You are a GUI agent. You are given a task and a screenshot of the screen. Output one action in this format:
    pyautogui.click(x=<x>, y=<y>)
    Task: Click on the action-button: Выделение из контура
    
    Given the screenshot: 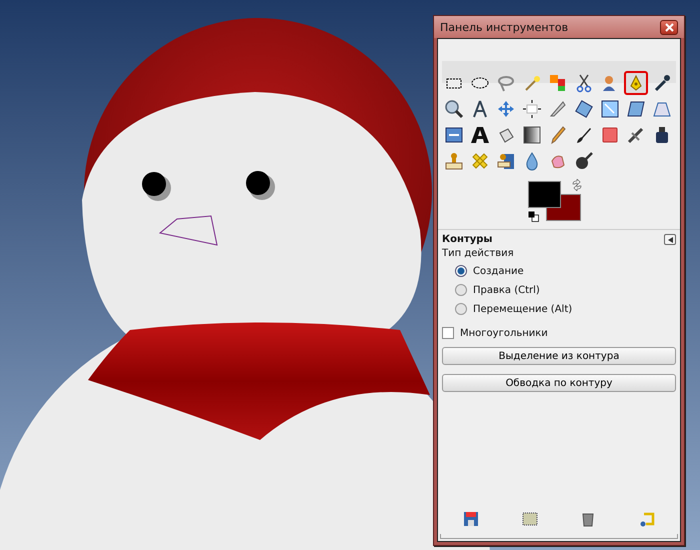 What is the action you would take?
    pyautogui.click(x=559, y=356)
    